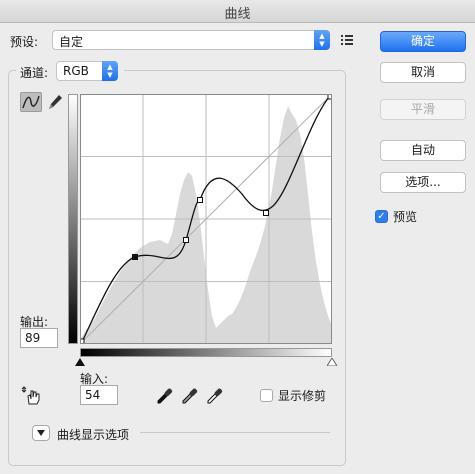 Image resolution: width=475 pixels, height=474 pixels. I want to click on divider, so click(235, 432).